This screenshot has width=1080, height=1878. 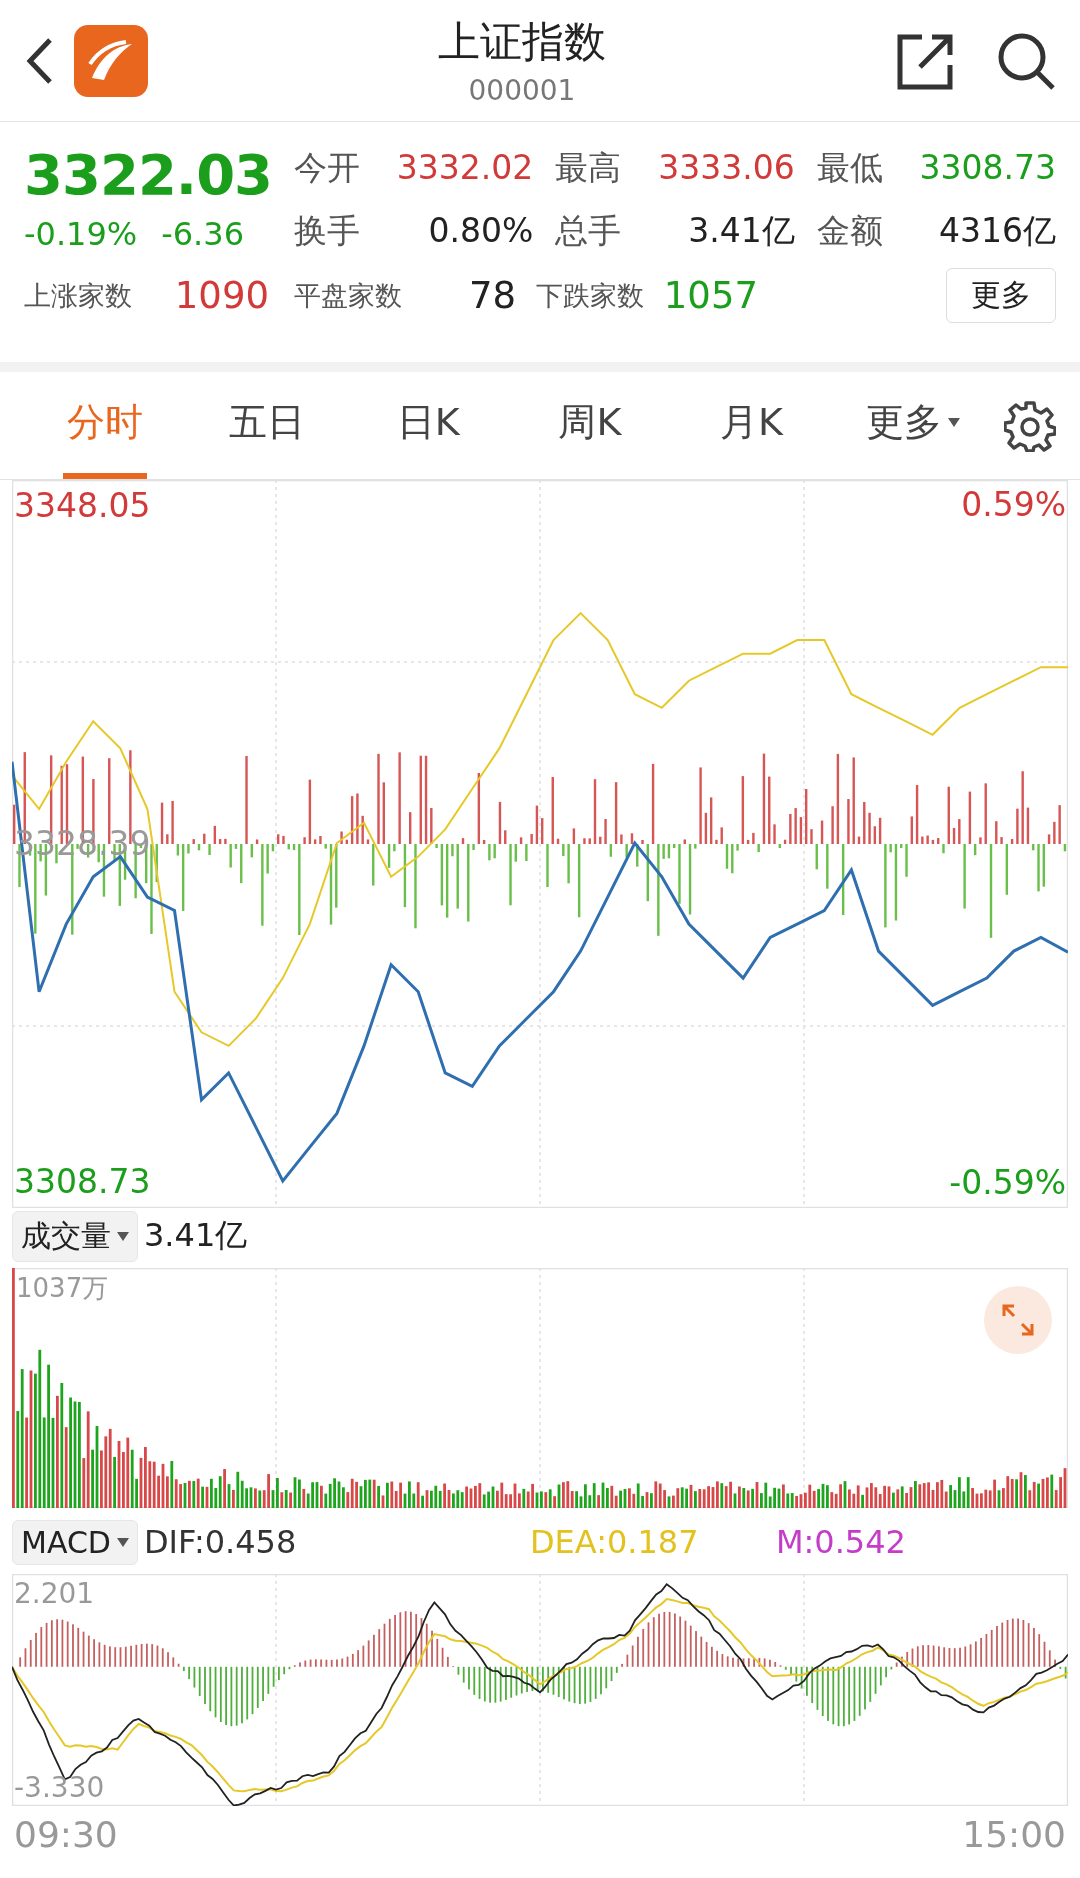 What do you see at coordinates (1014, 1834) in the screenshot?
I see `time-end: 15:00` at bounding box center [1014, 1834].